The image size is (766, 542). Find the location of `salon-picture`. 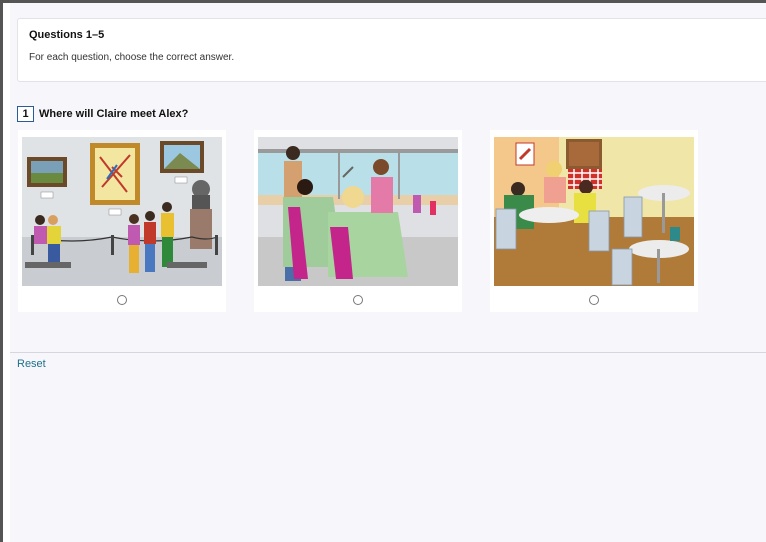

salon-picture is located at coordinates (358, 211).